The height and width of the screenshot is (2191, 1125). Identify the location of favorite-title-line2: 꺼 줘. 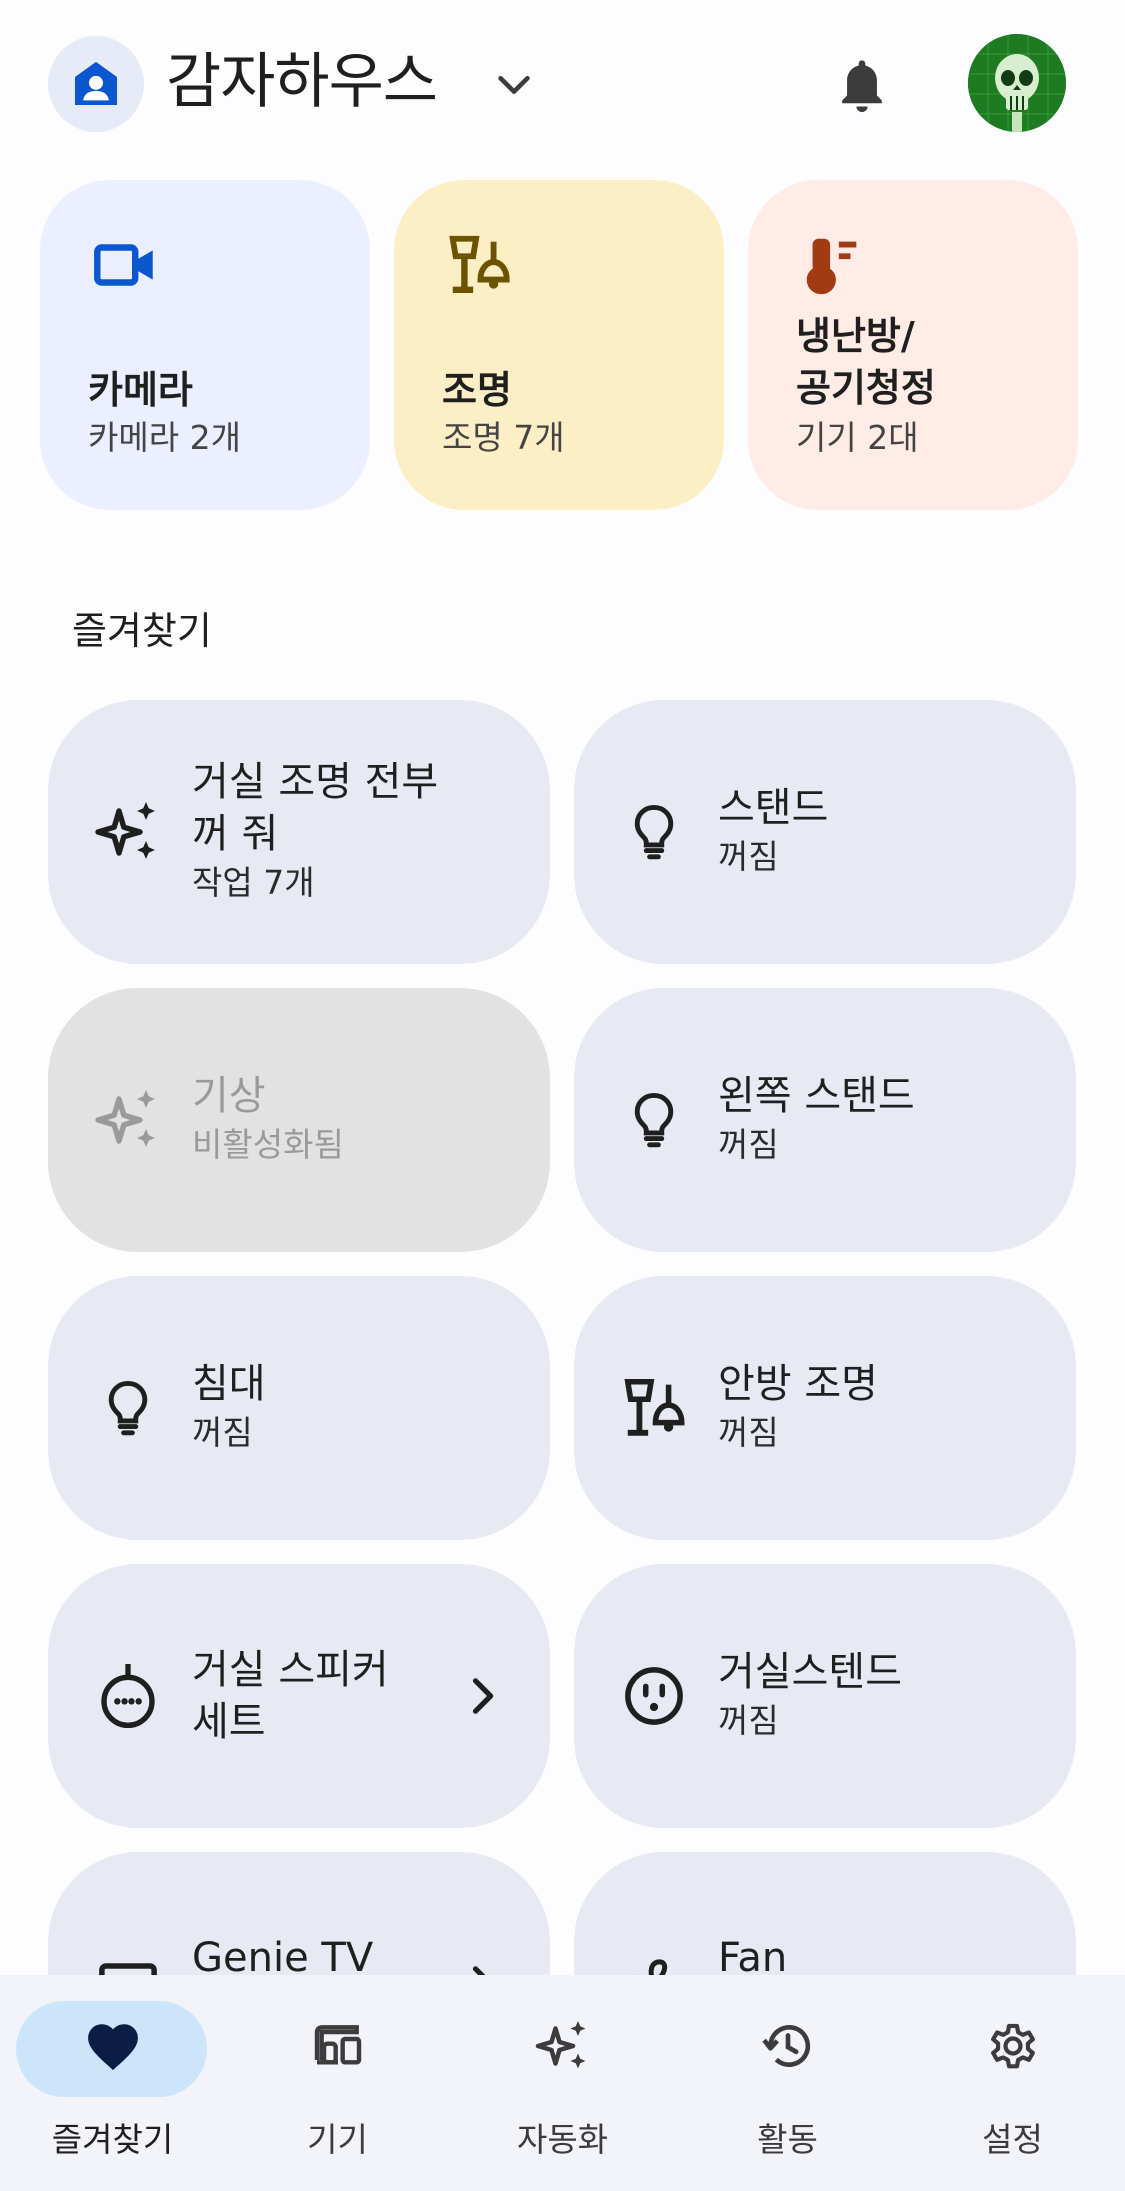
(235, 834).